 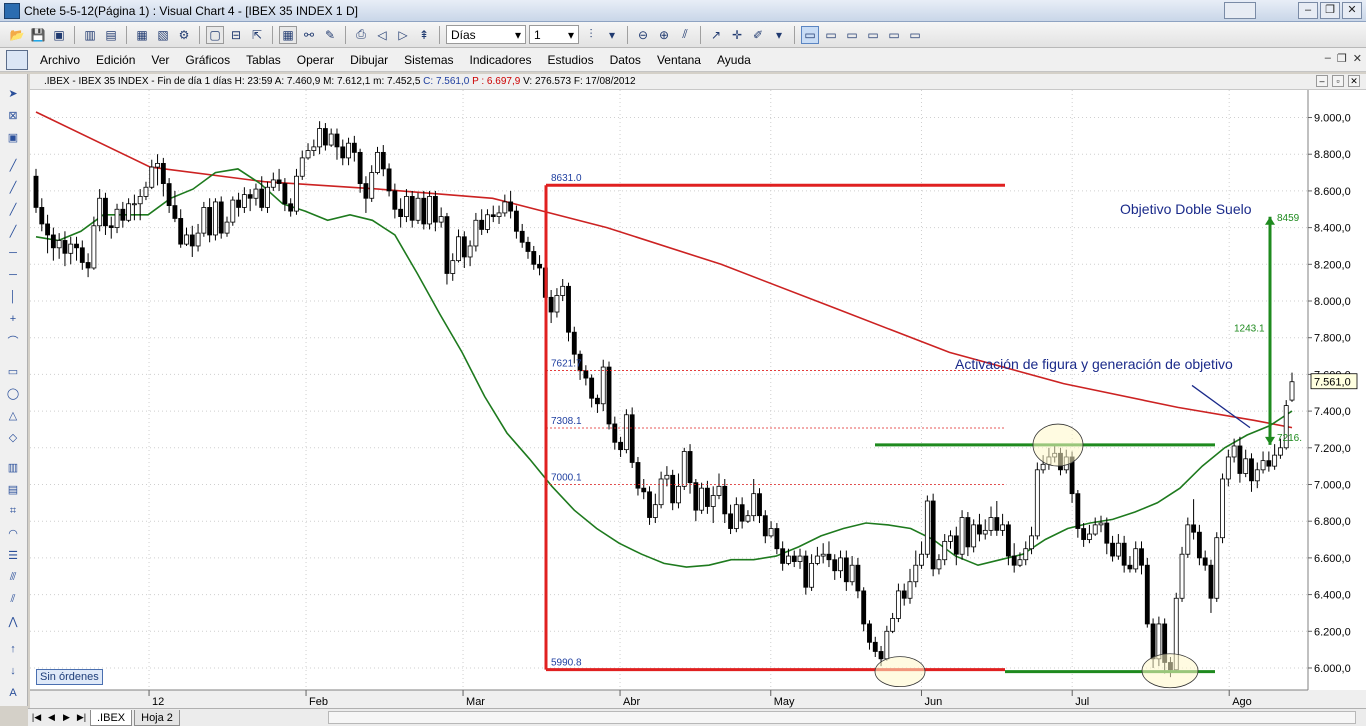 What do you see at coordinates (873, 35) in the screenshot?
I see `layout-4-icon: ▭` at bounding box center [873, 35].